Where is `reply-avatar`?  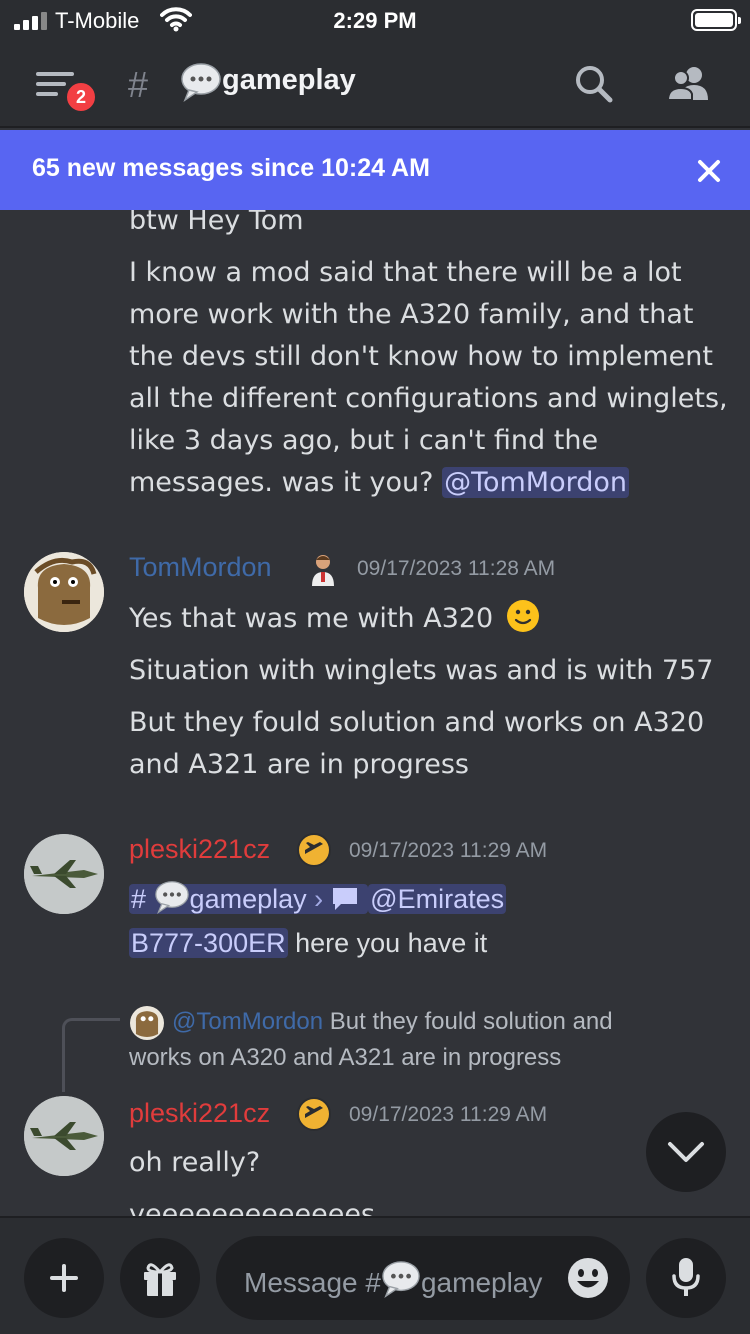 reply-avatar is located at coordinates (147, 1023).